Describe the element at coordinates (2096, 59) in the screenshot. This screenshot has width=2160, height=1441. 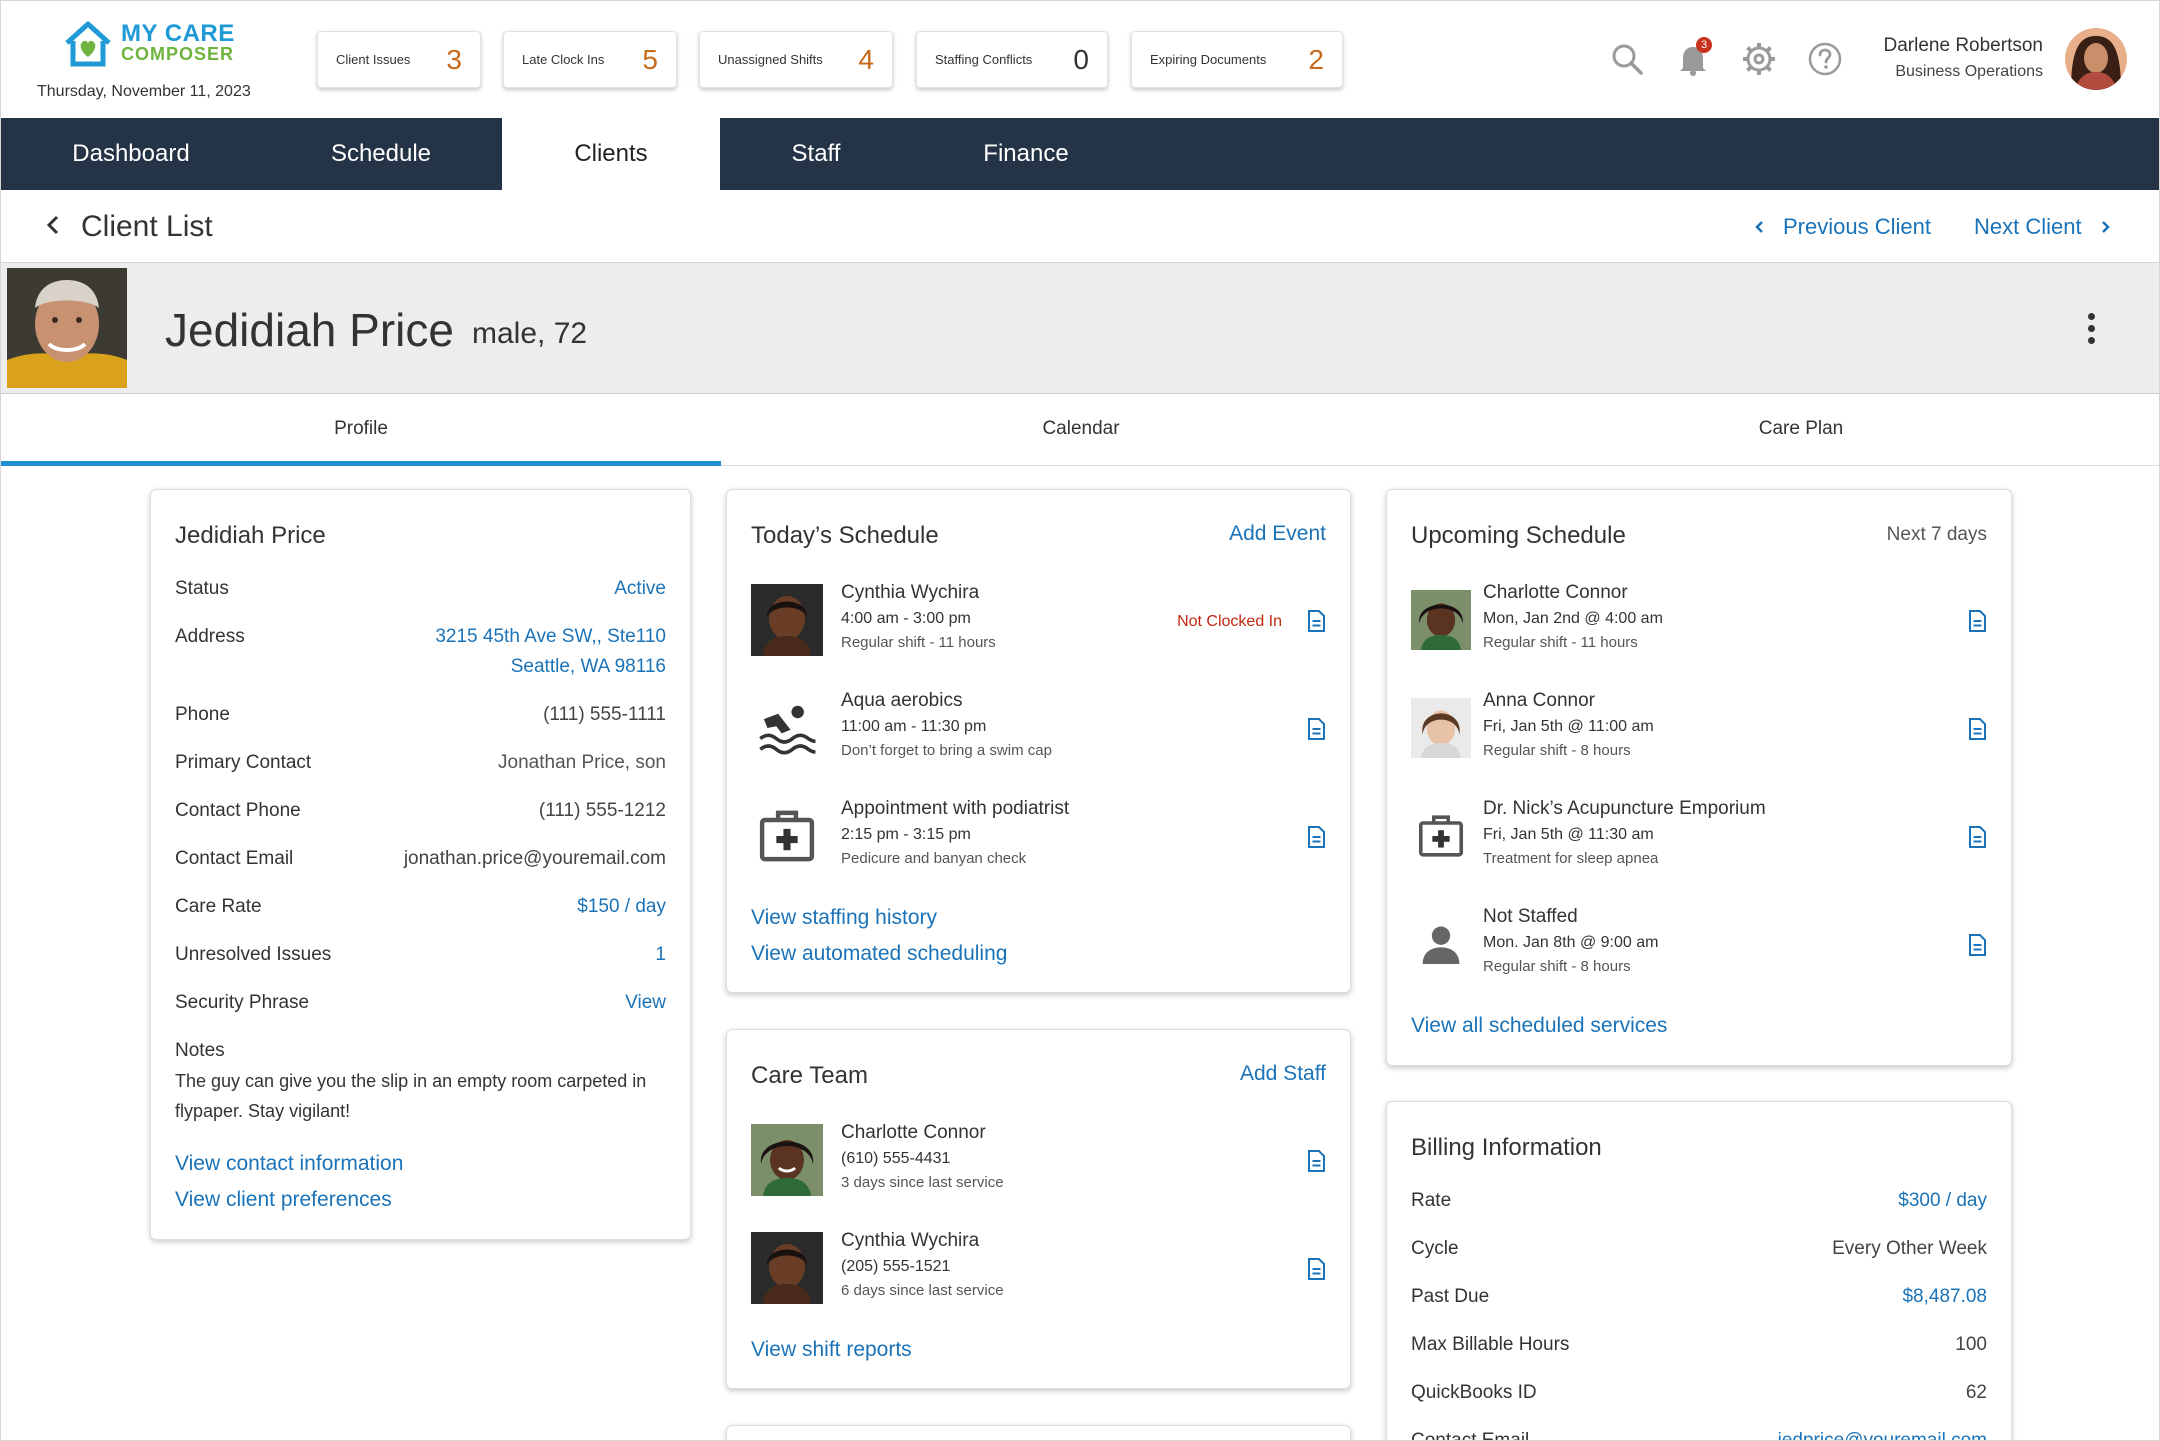
I see `user-avatar` at that location.